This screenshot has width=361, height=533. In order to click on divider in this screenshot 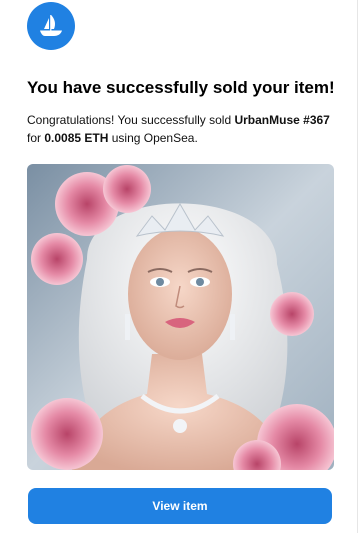, I will do `click(357, 266)`.